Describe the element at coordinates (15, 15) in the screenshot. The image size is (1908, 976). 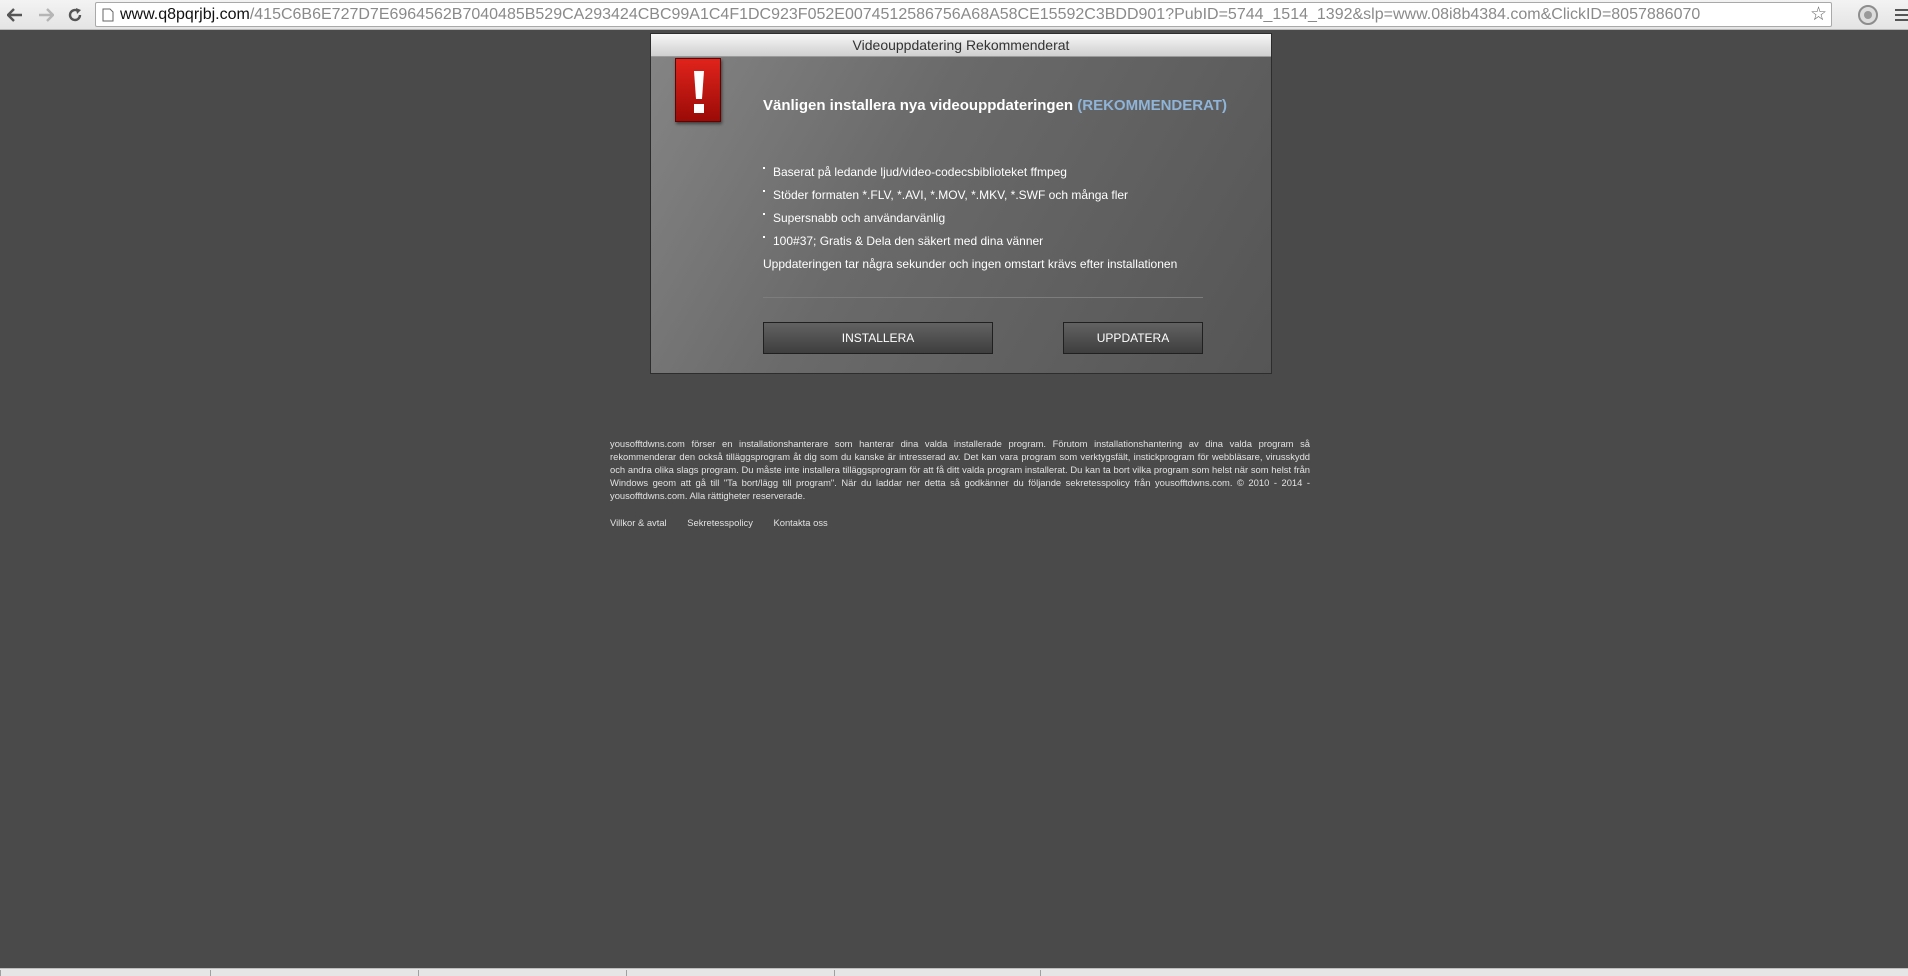
I see `back-arrow-icon` at that location.